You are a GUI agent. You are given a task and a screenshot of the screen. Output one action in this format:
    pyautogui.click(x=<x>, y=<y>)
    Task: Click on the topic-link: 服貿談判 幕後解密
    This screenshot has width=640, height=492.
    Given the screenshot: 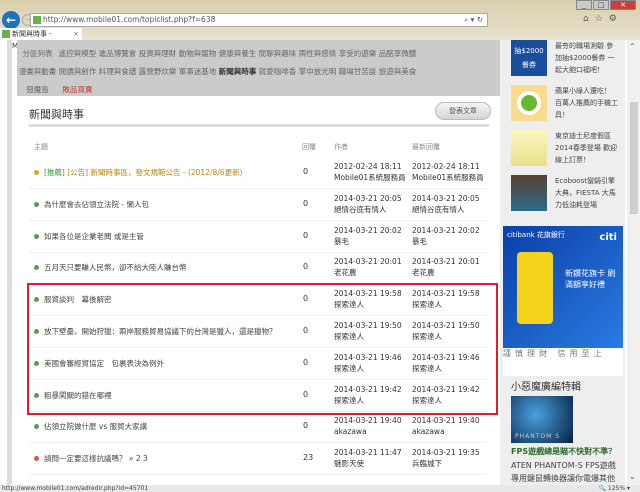 What is the action you would take?
    pyautogui.click(x=78, y=299)
    